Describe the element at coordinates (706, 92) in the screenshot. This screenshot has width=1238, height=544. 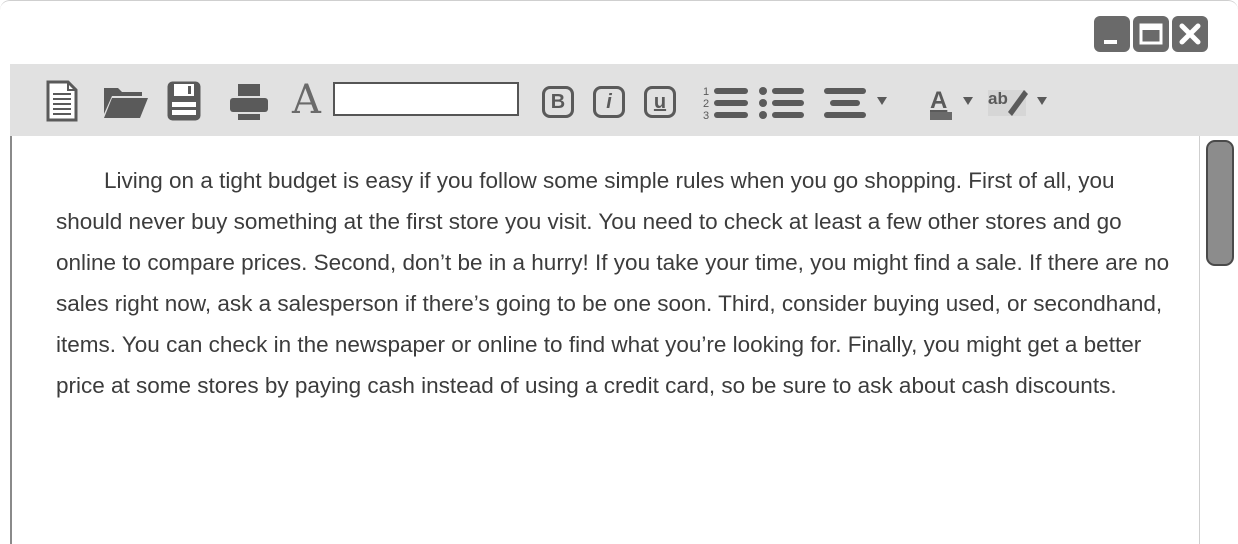
I see `numbered-list-digit-1: 1` at that location.